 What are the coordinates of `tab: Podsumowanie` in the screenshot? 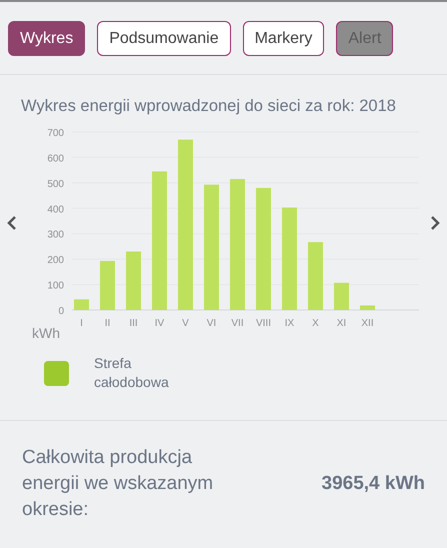 It's located at (164, 38).